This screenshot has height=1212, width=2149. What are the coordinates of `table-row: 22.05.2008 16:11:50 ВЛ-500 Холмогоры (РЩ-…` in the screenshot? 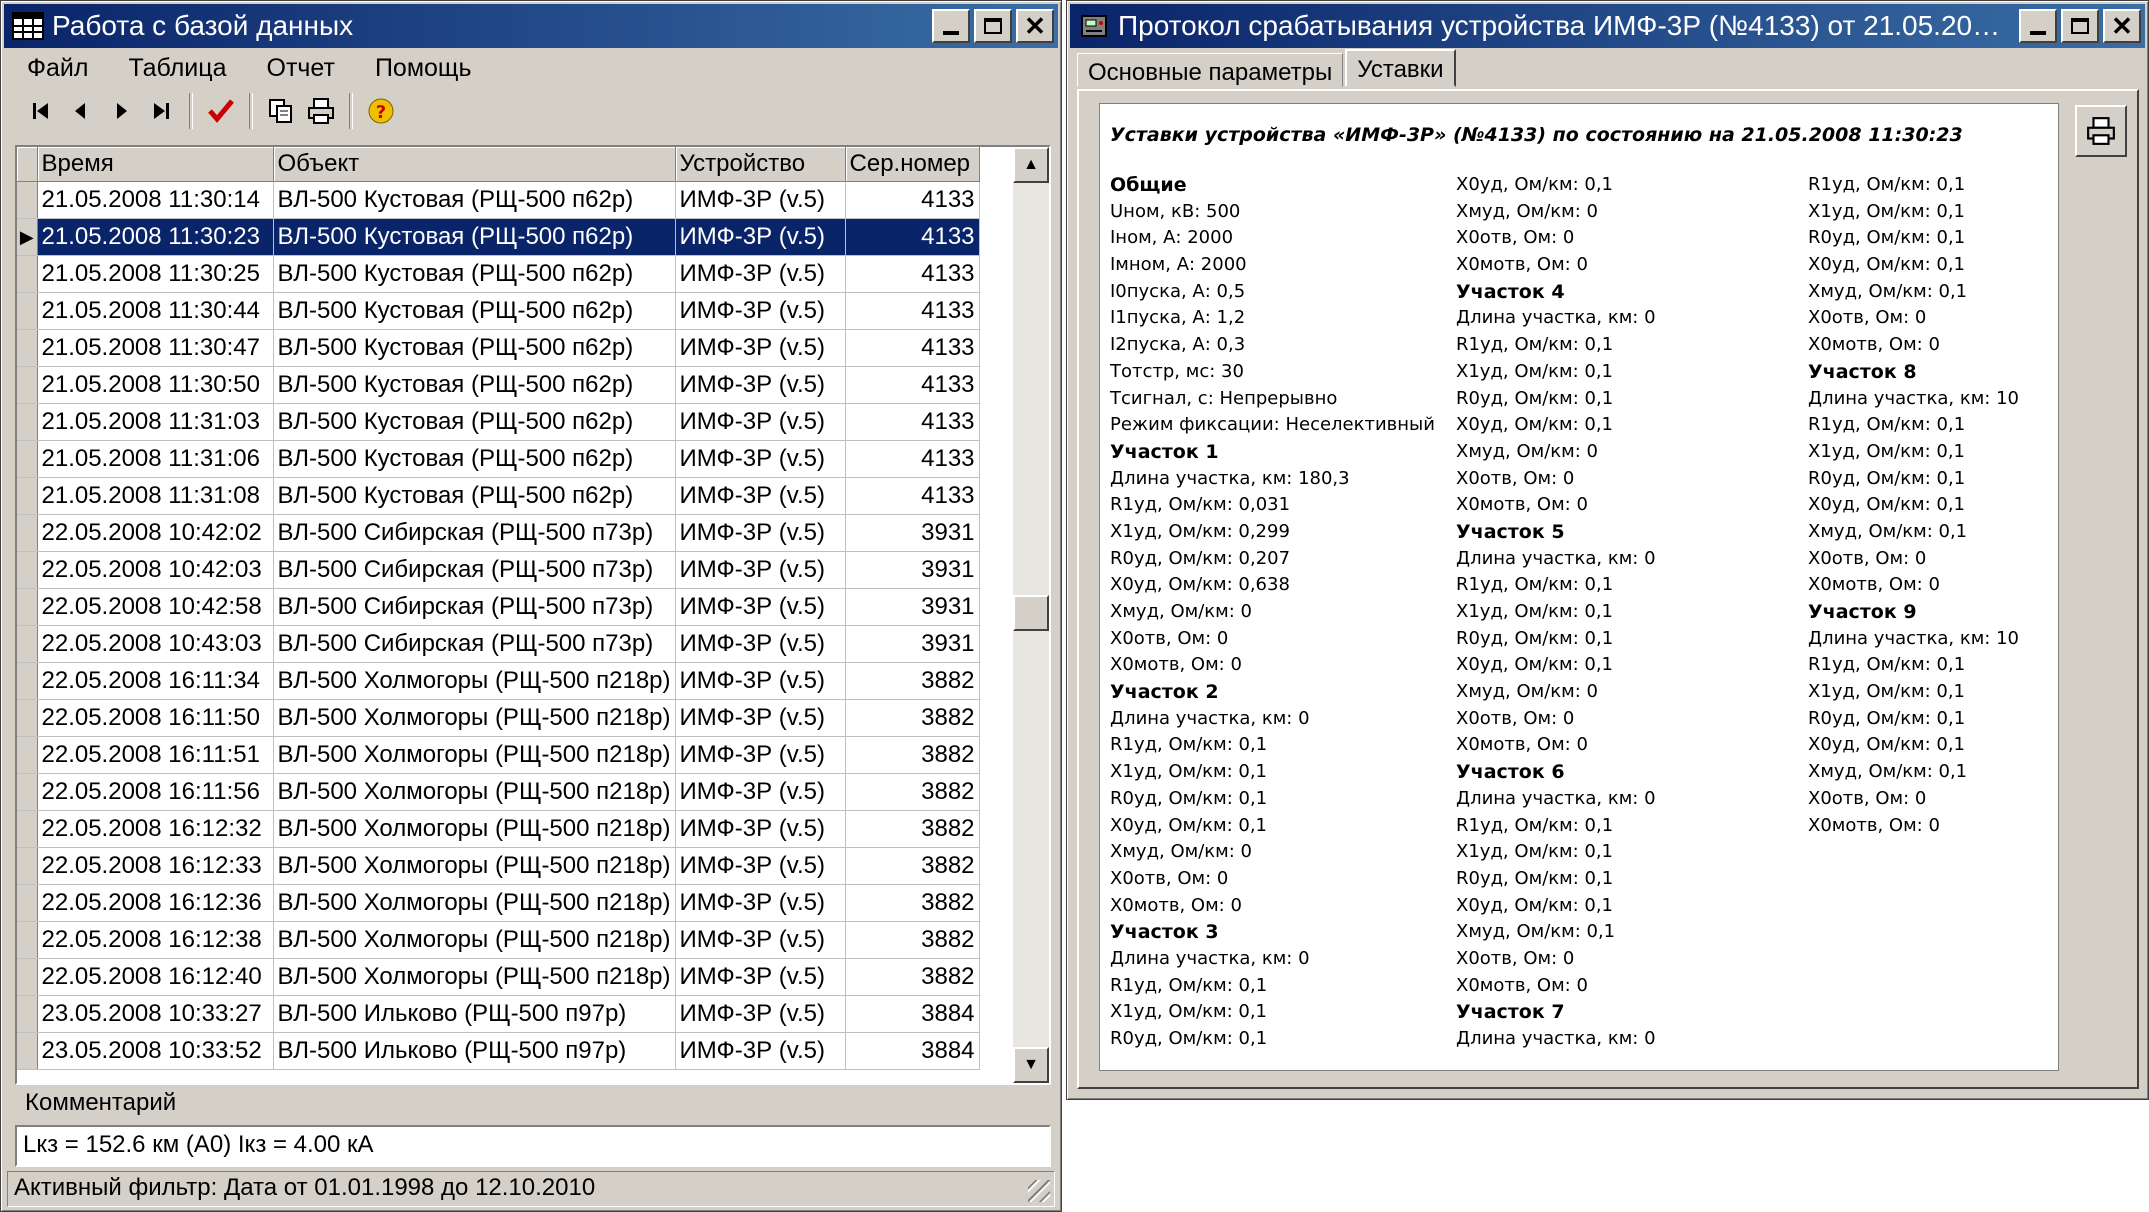 It's located at (498, 718).